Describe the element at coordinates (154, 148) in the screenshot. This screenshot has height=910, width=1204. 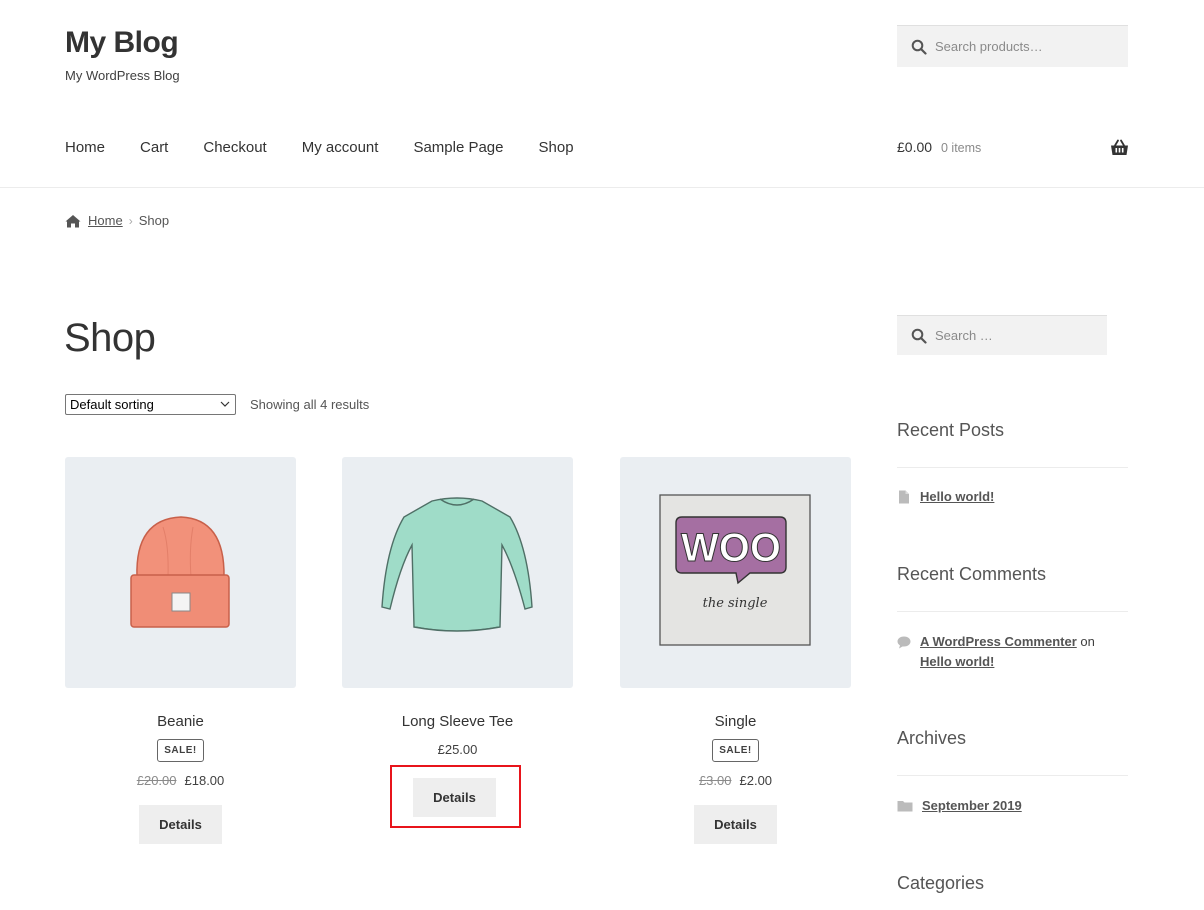
I see `nav-item-cart: Cart` at that location.